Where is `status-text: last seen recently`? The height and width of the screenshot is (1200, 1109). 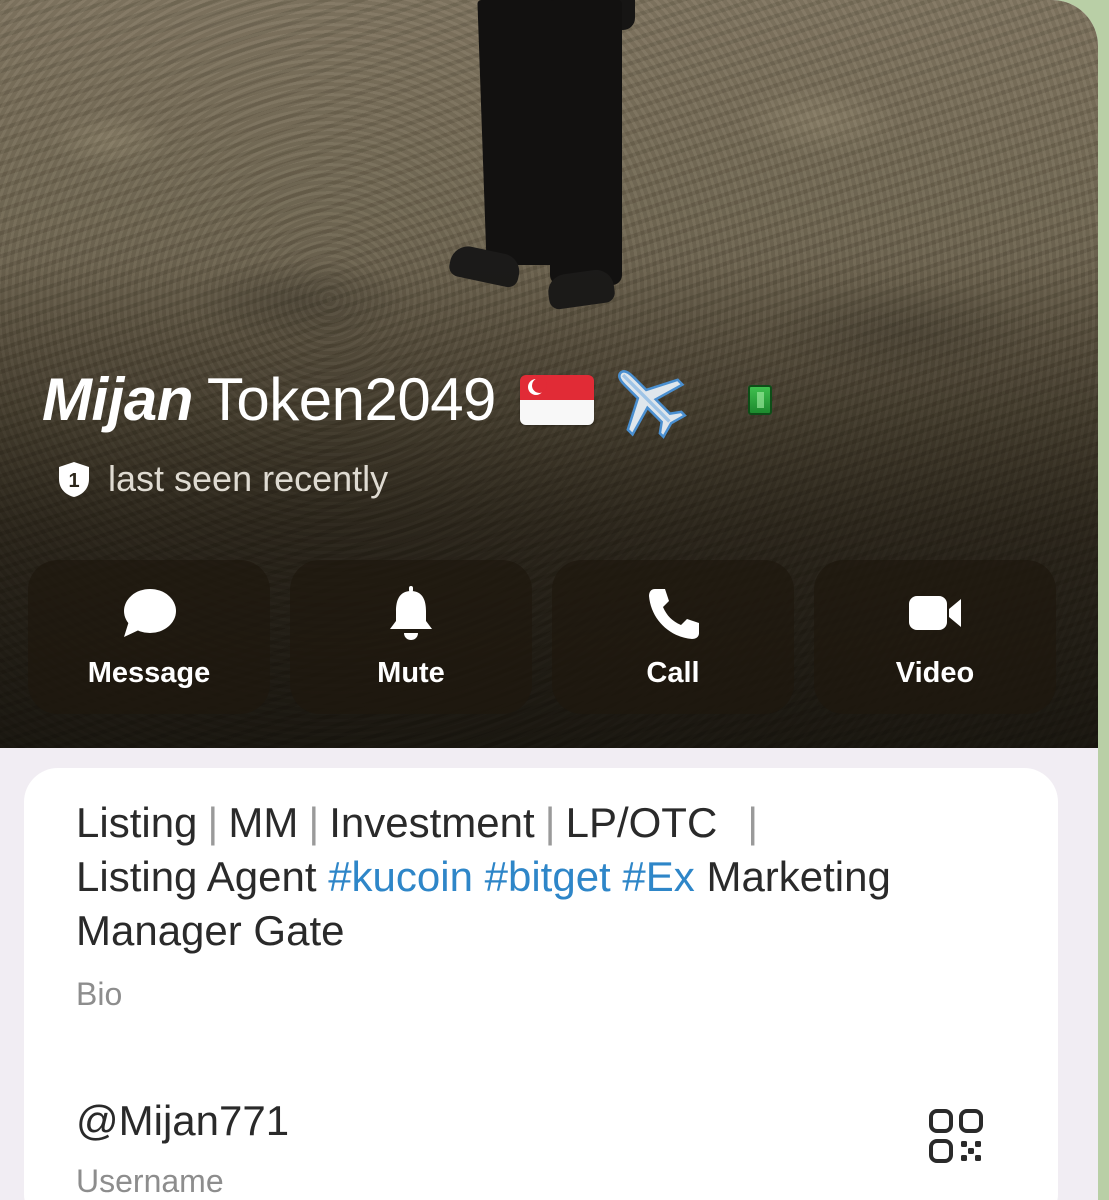 status-text: last seen recently is located at coordinates (248, 478).